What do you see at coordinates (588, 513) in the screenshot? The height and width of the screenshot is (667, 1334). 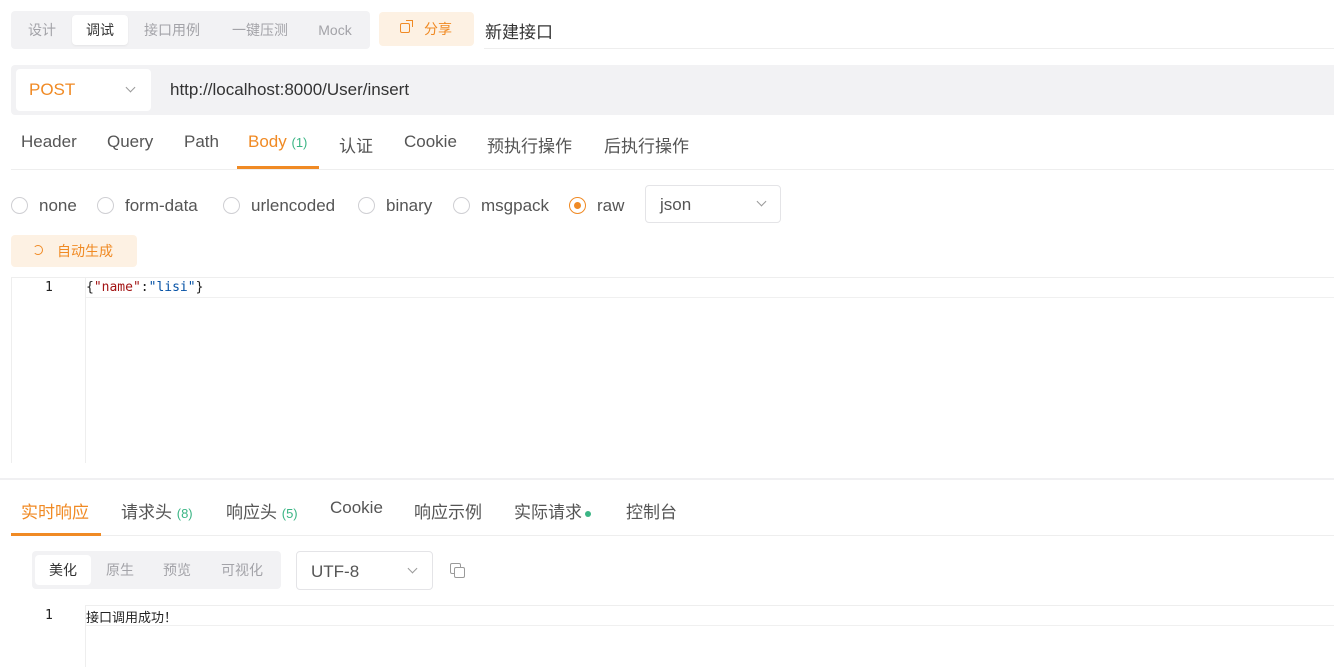 I see `status-dot` at bounding box center [588, 513].